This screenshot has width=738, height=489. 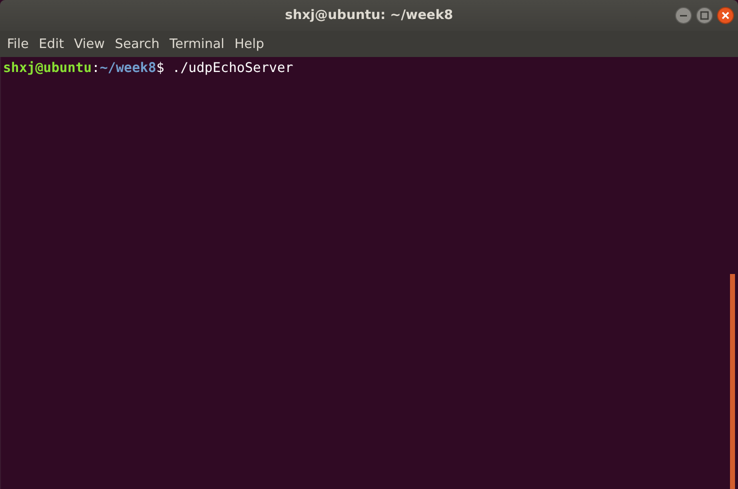 I want to click on menu-item: Terminal, so click(x=199, y=44).